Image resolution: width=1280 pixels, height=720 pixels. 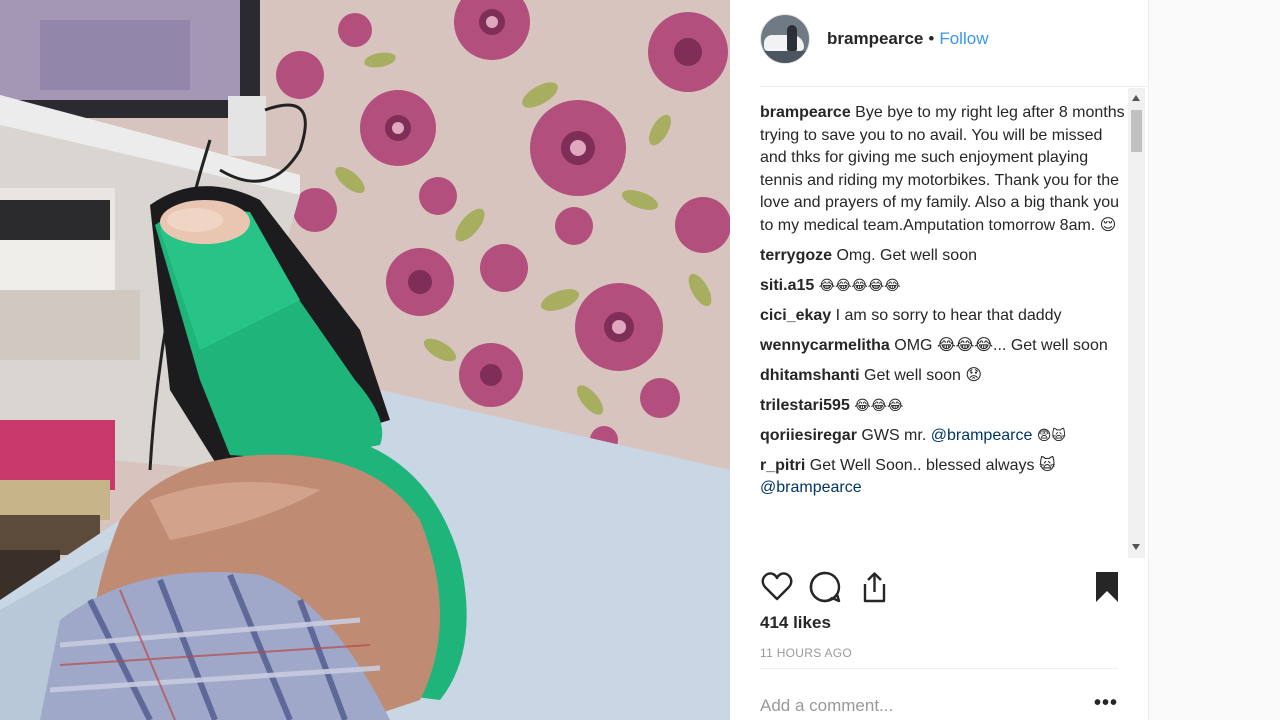 What do you see at coordinates (1136, 323) in the screenshot?
I see `comments-scrollbar` at bounding box center [1136, 323].